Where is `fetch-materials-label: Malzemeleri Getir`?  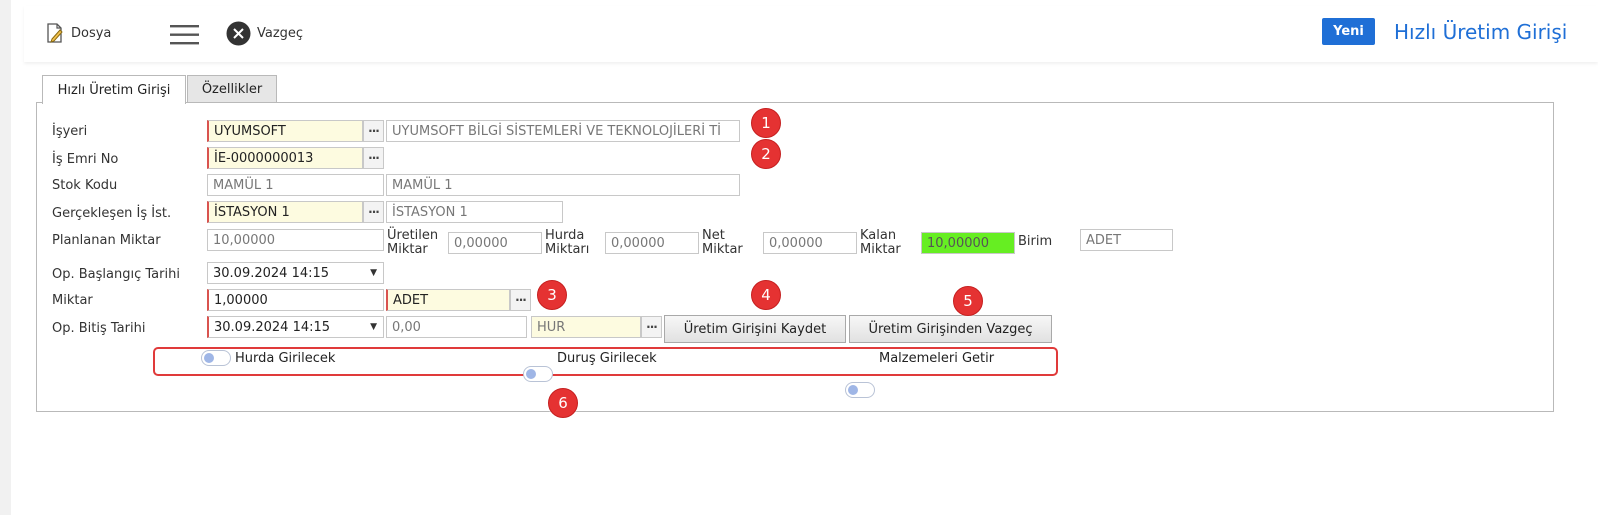 fetch-materials-label: Malzemeleri Getir is located at coordinates (937, 358).